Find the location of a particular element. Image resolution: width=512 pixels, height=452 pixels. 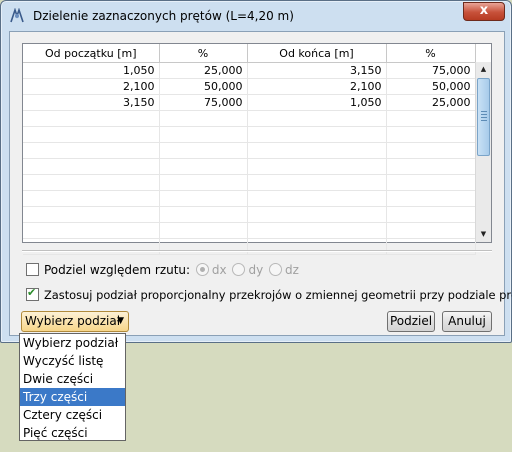

radio-dx is located at coordinates (202, 269).